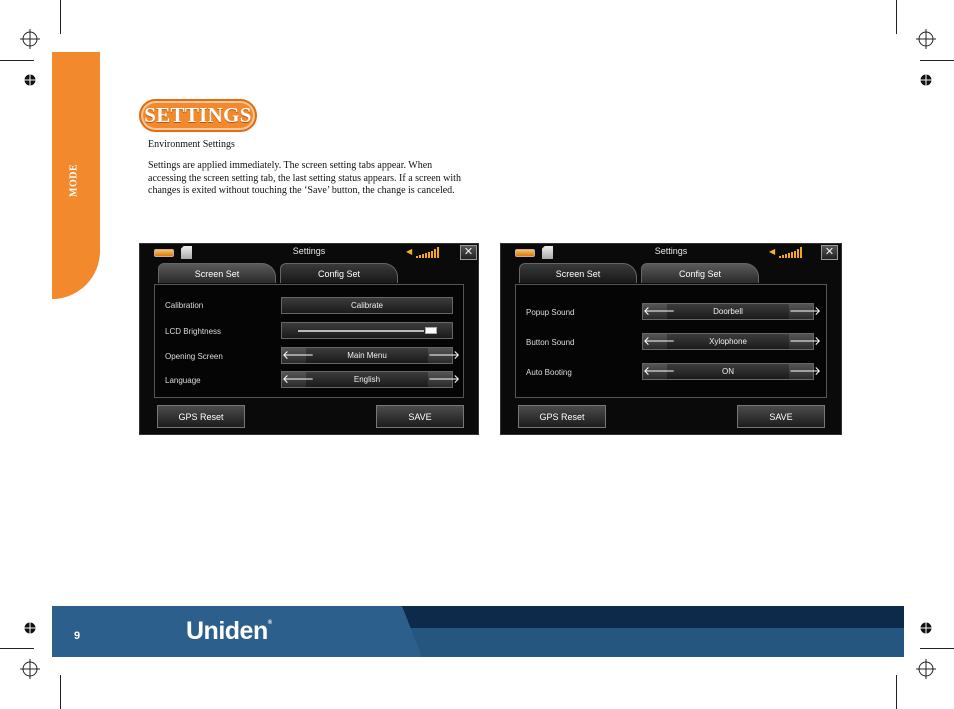 Image resolution: width=954 pixels, height=709 pixels. I want to click on row-label-language: Language, so click(183, 380).